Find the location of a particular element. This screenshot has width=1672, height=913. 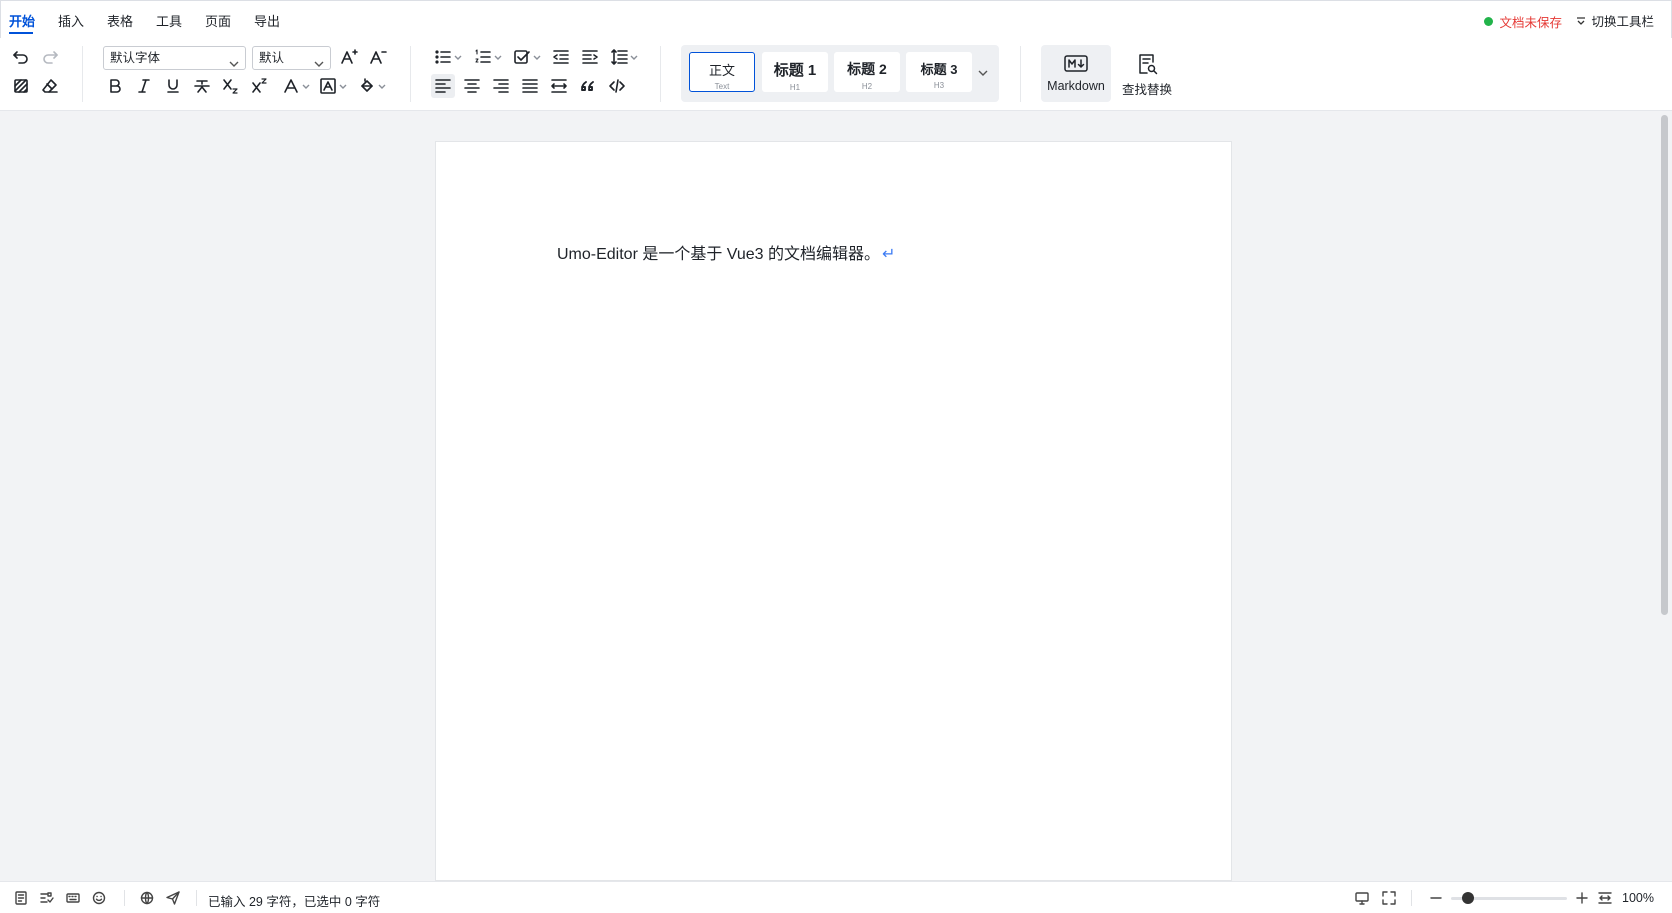

more-styles-button is located at coordinates (983, 73).